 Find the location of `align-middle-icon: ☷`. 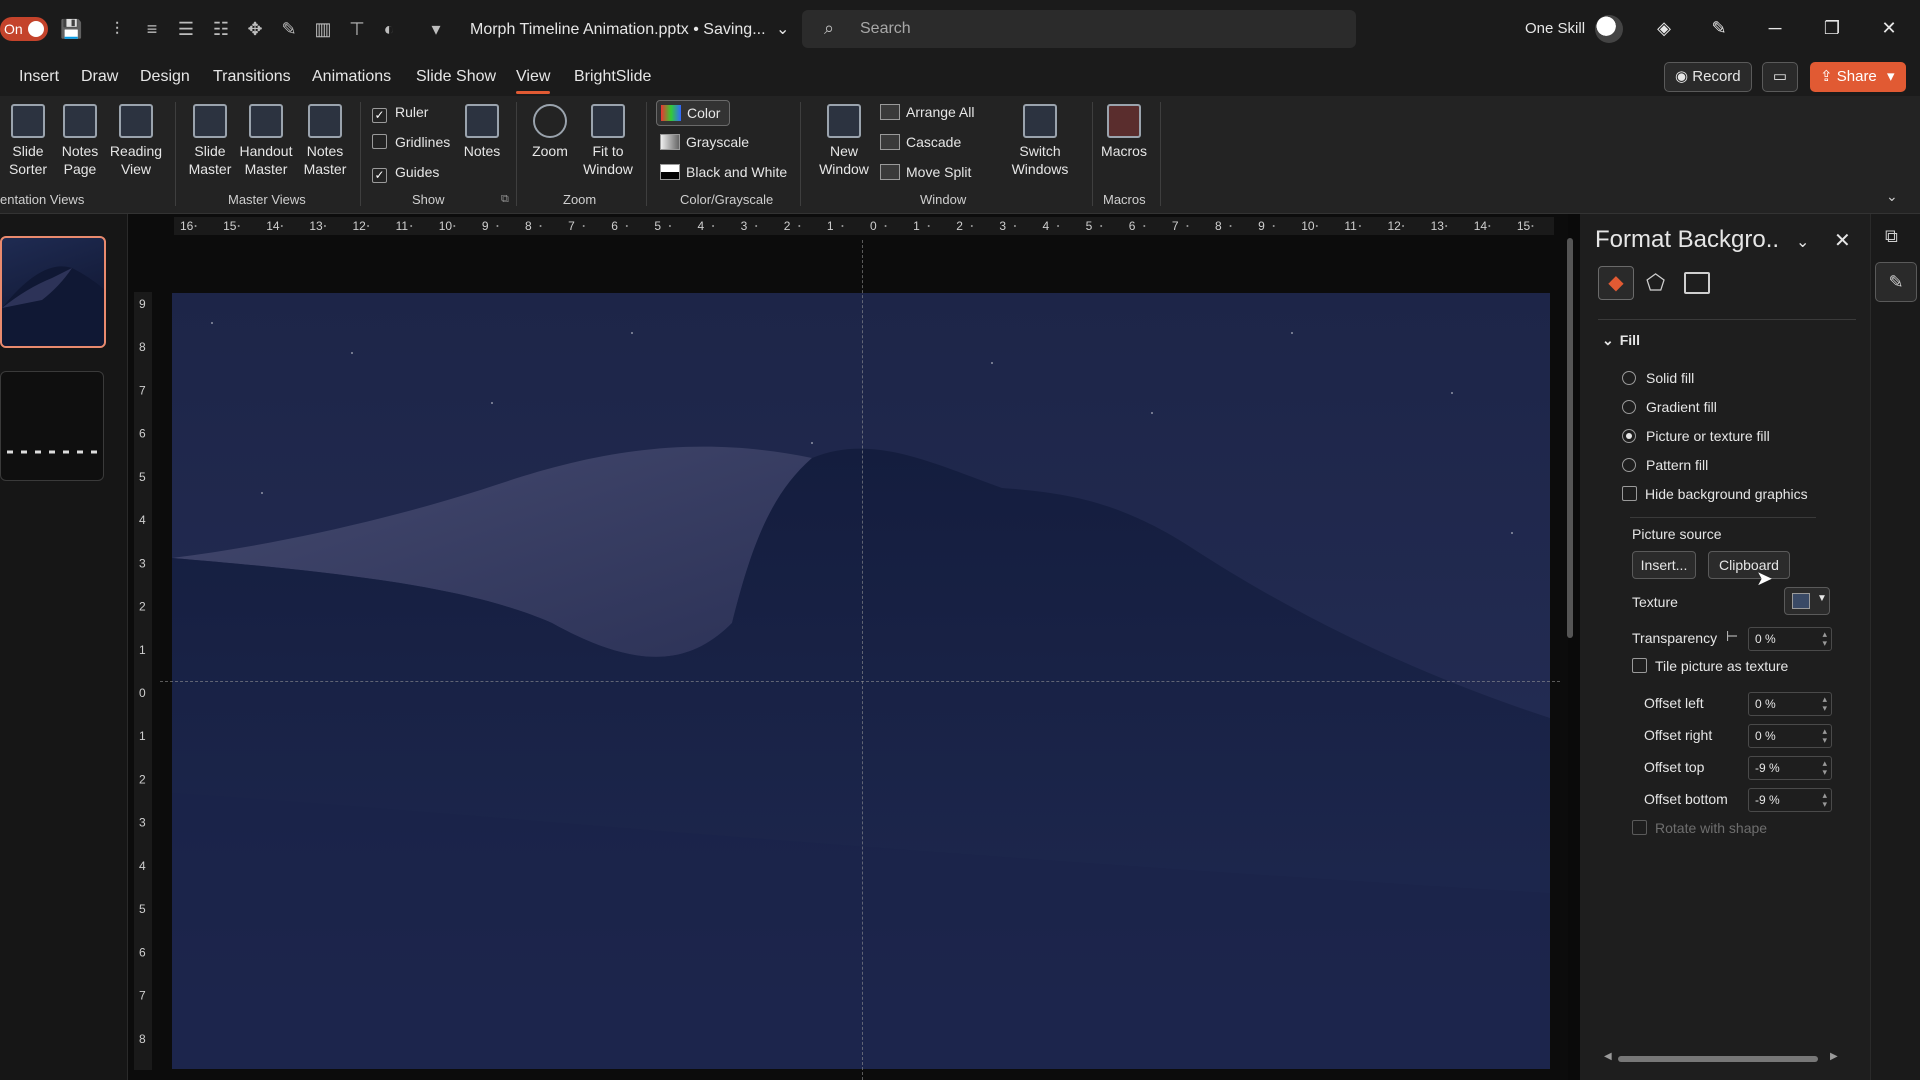

align-middle-icon: ☷ is located at coordinates (221, 29).